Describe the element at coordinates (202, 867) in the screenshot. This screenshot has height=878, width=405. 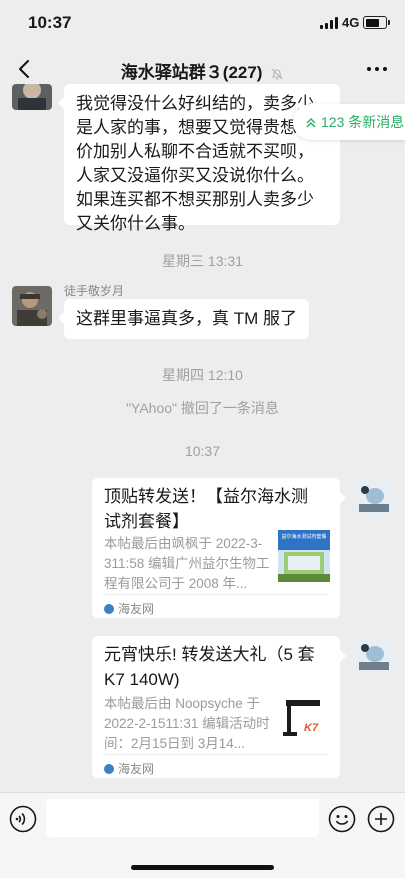
I see `home-indicator` at that location.